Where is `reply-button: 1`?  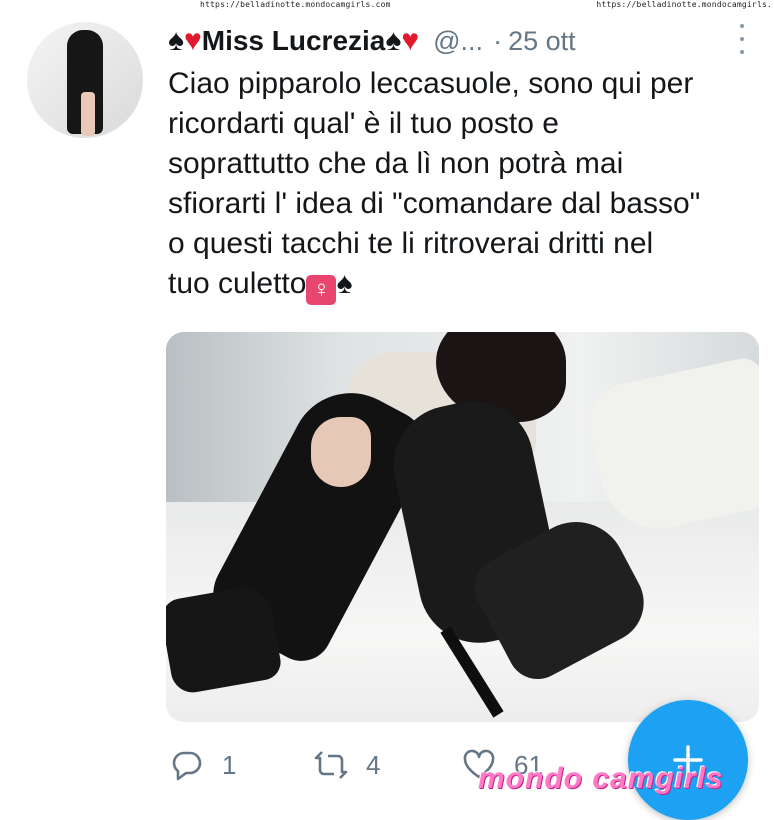
reply-button: 1 is located at coordinates (203, 765).